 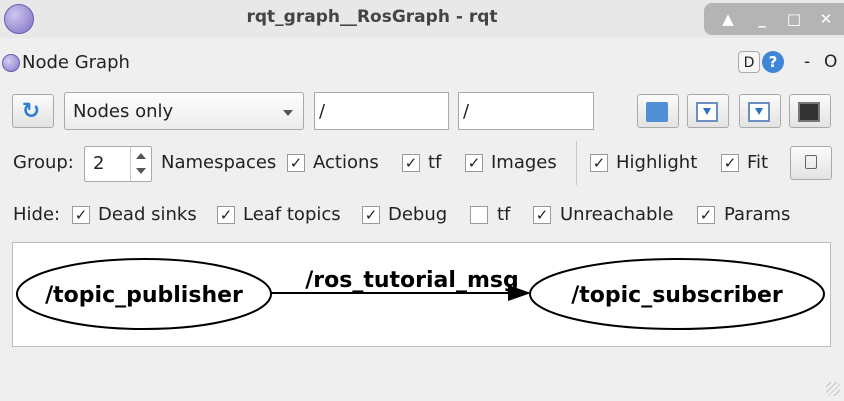 What do you see at coordinates (292, 214) in the screenshot?
I see `leaf-topics-label: Leaf topics` at bounding box center [292, 214].